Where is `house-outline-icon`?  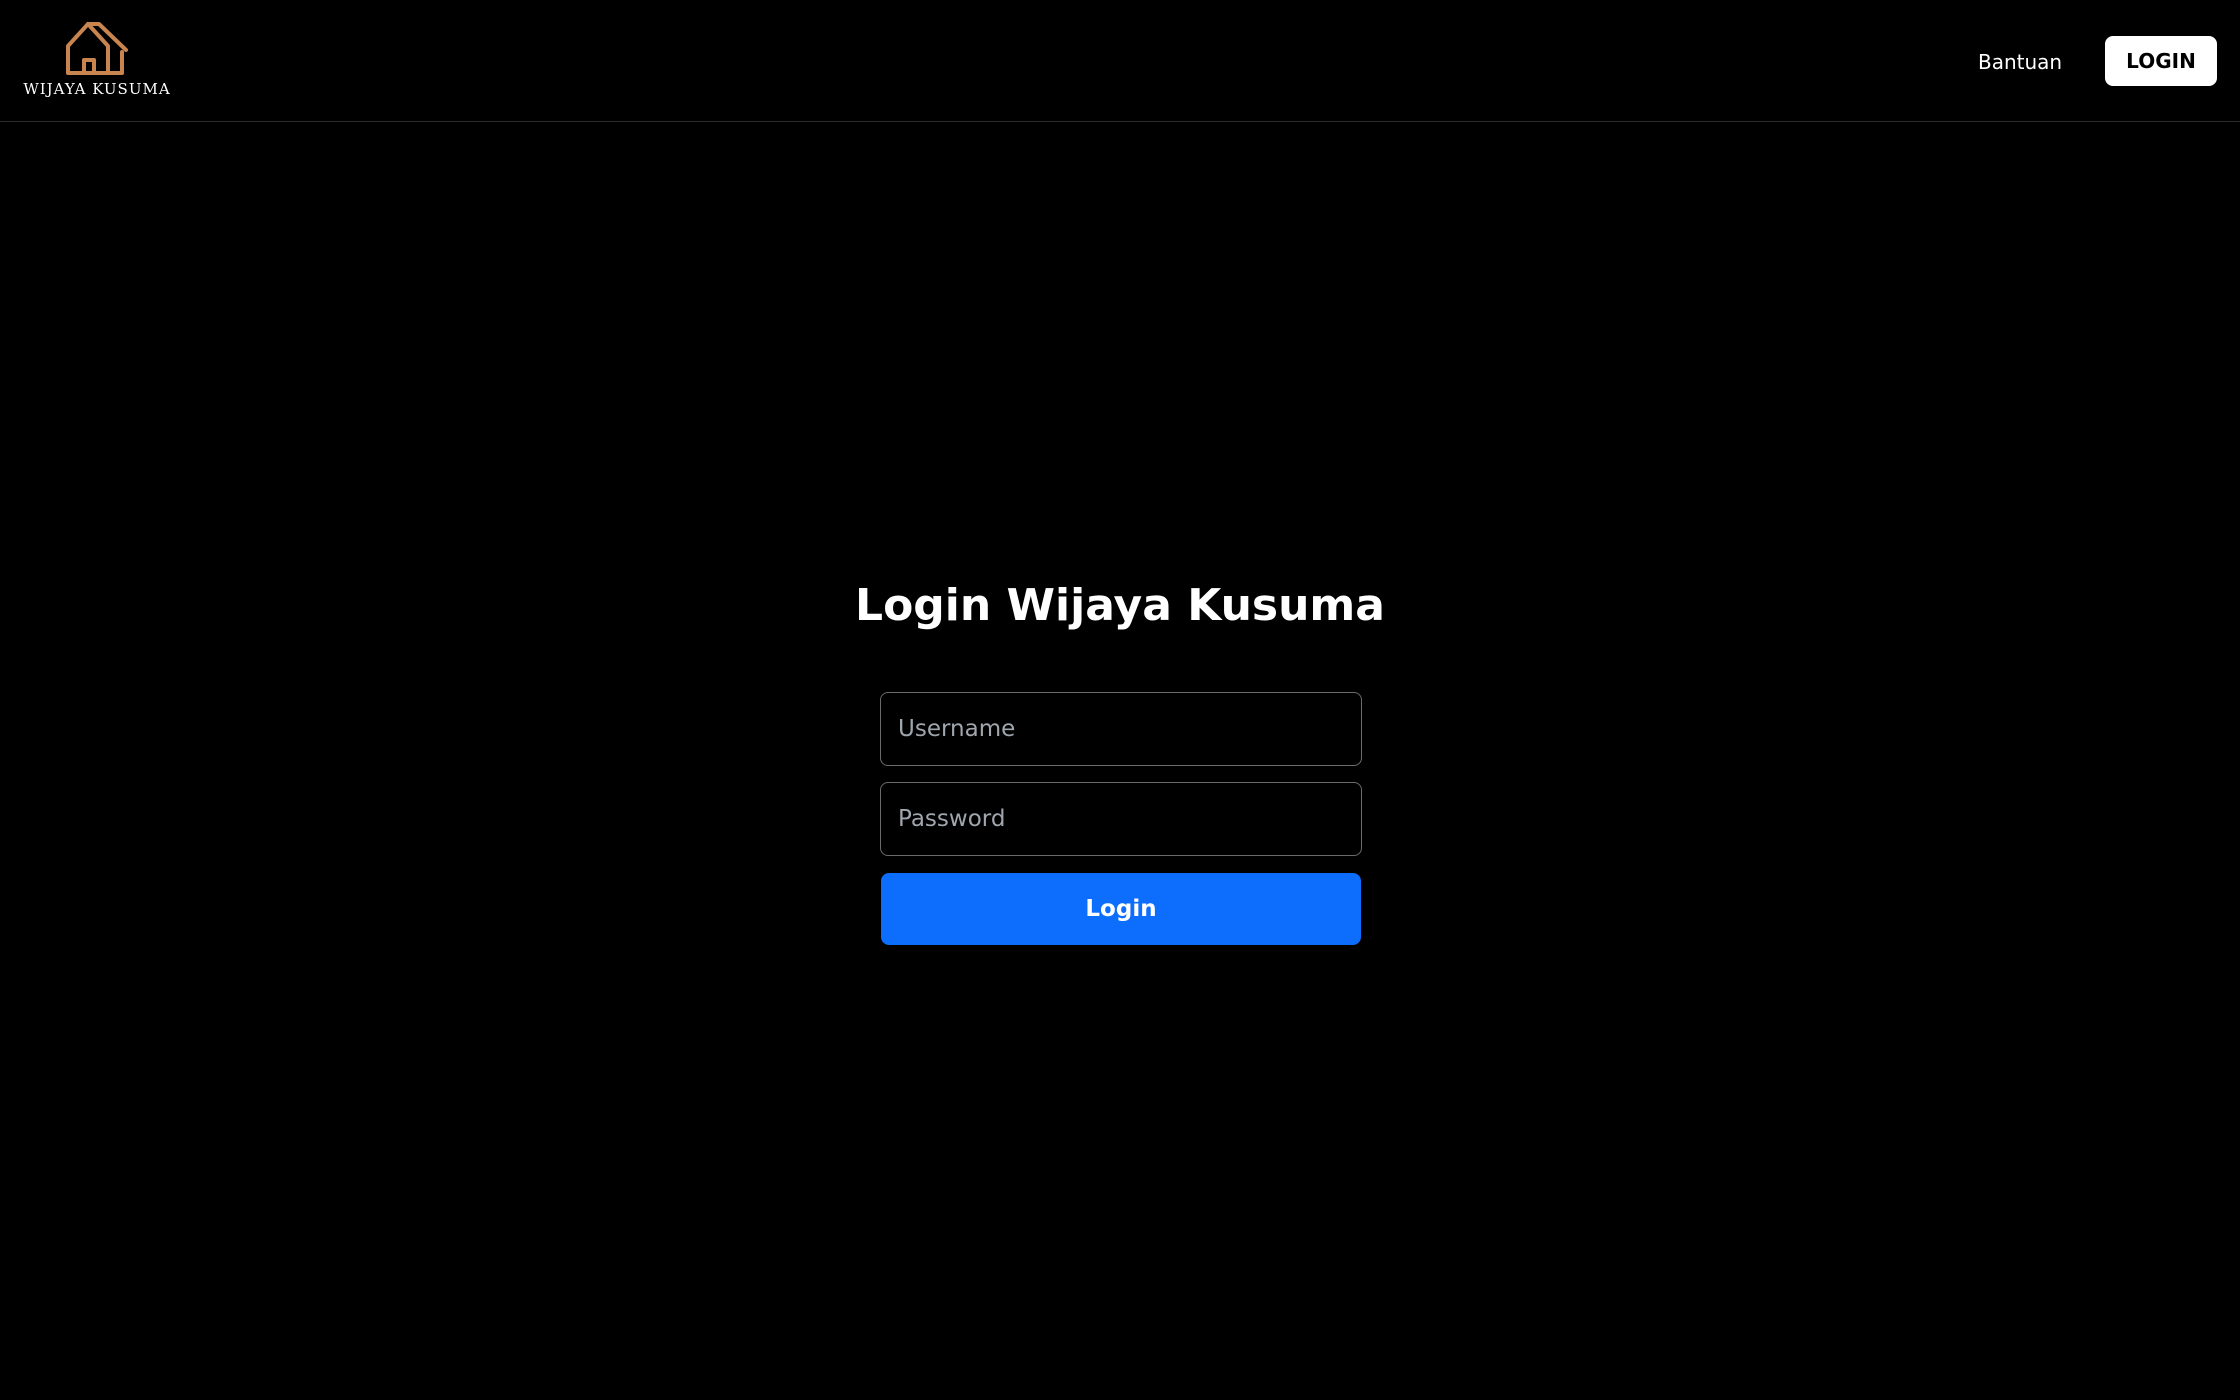 house-outline-icon is located at coordinates (97, 48).